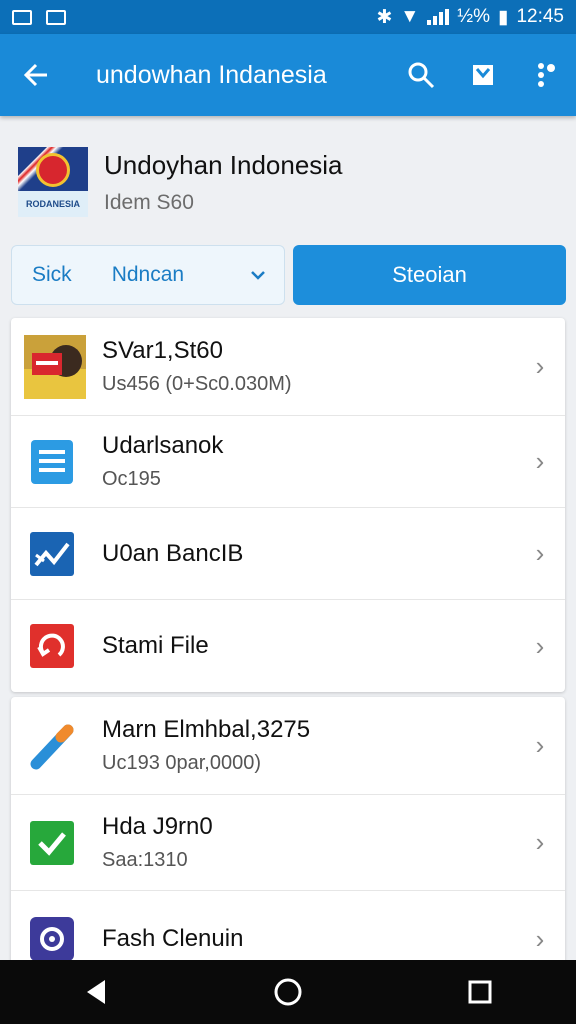 Image resolution: width=576 pixels, height=1024 pixels. I want to click on search-button, so click(421, 75).